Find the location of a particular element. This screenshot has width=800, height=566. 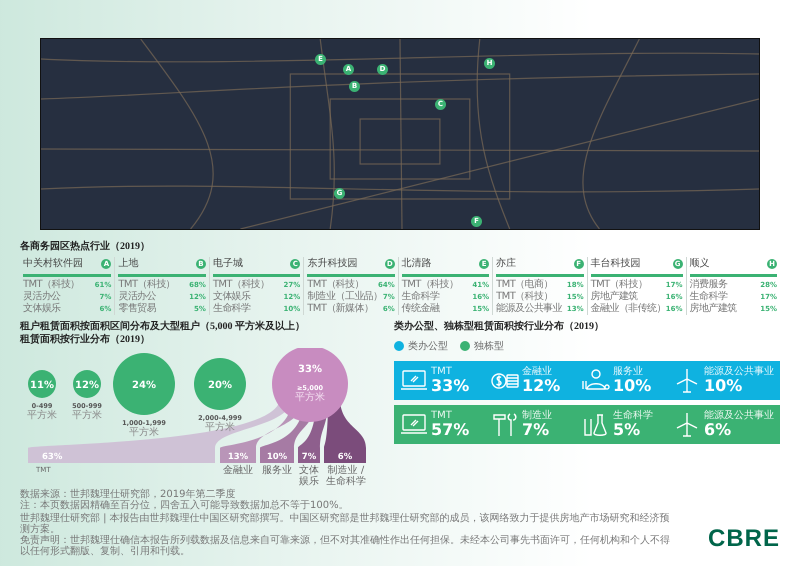

tools-icon is located at coordinates (505, 424).